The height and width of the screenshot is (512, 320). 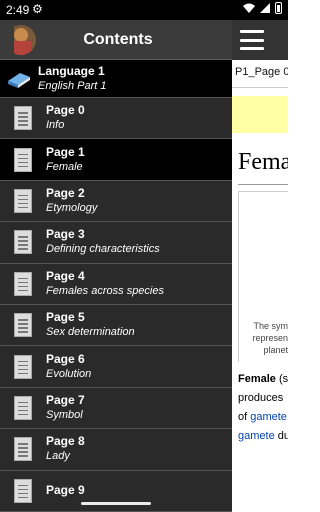 I want to click on page-title: Page 9, so click(x=65, y=490).